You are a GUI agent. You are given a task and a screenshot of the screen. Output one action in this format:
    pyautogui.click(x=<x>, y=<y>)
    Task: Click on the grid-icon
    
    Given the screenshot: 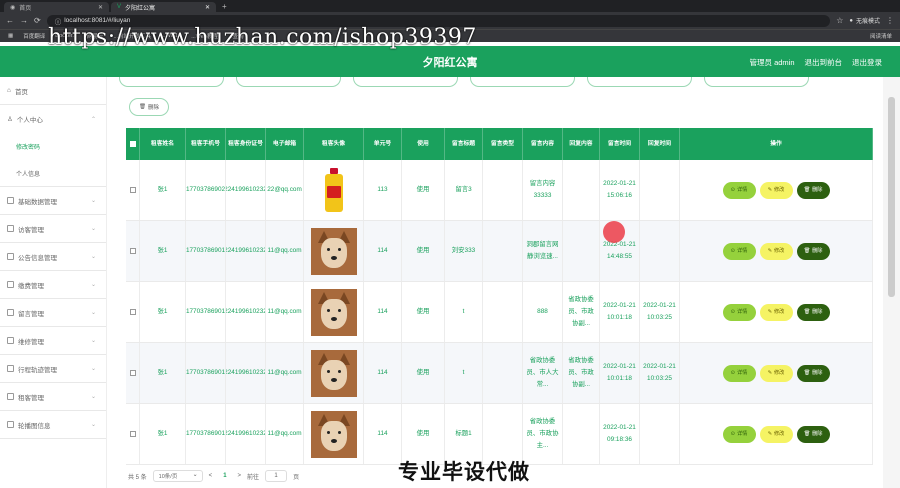 What is the action you would take?
    pyautogui.click(x=10, y=424)
    